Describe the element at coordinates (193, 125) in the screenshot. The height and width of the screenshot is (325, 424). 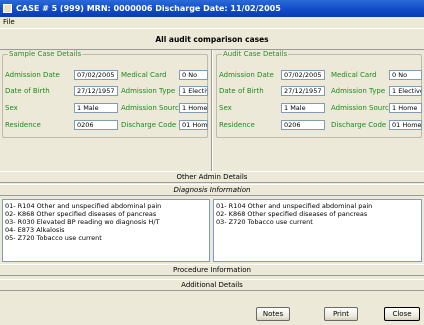
I see `discharge-code-field: 01 Home` at that location.